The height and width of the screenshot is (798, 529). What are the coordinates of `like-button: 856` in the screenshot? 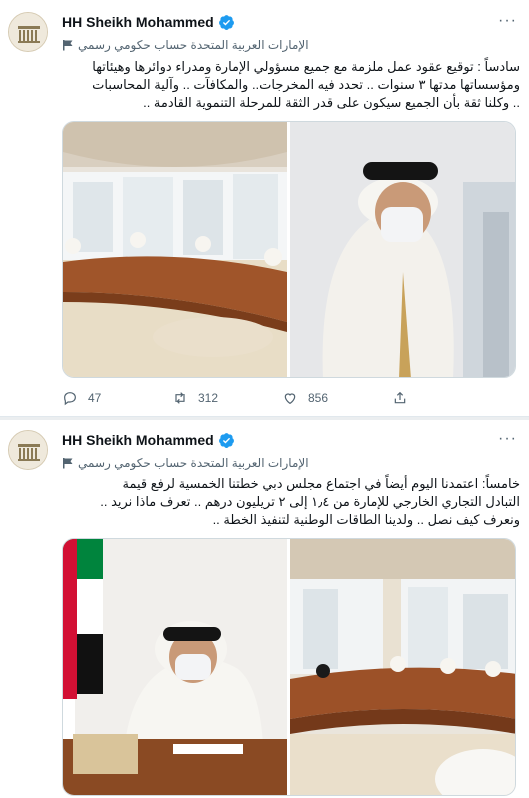 It's located at (337, 398).